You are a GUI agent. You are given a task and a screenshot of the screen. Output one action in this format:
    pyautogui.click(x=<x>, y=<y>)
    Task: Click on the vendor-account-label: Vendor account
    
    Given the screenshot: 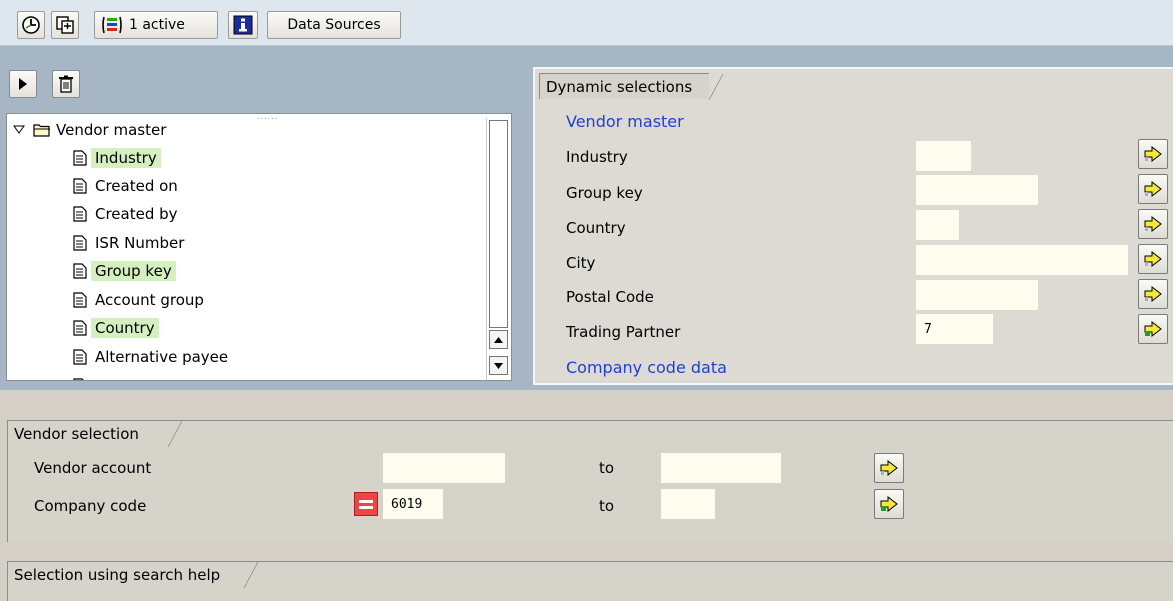 What is the action you would take?
    pyautogui.click(x=93, y=468)
    